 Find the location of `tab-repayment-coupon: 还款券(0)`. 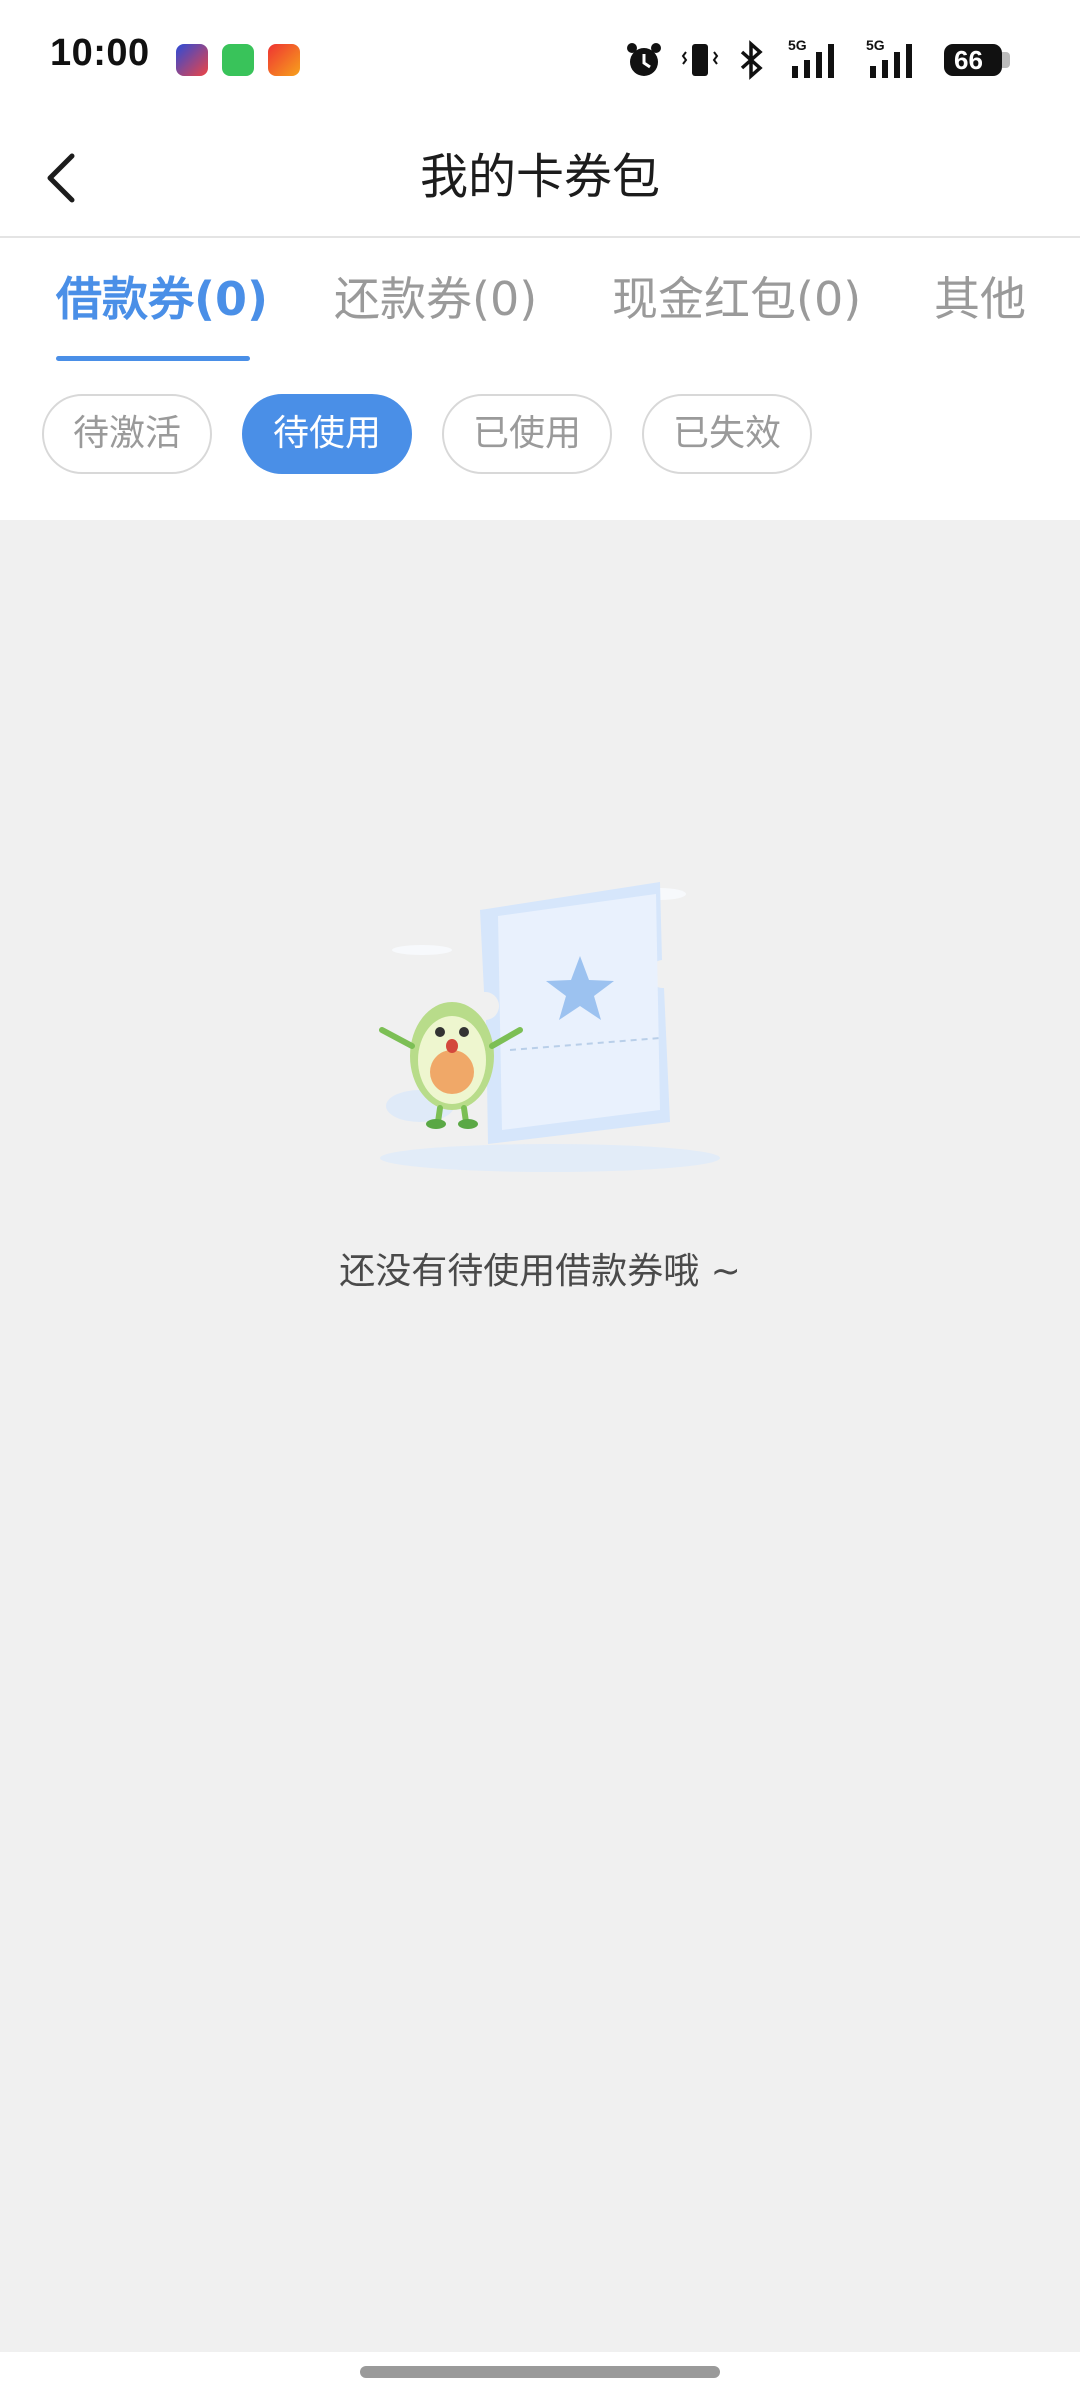

tab-repayment-coupon: 还款券(0) is located at coordinates (435, 299).